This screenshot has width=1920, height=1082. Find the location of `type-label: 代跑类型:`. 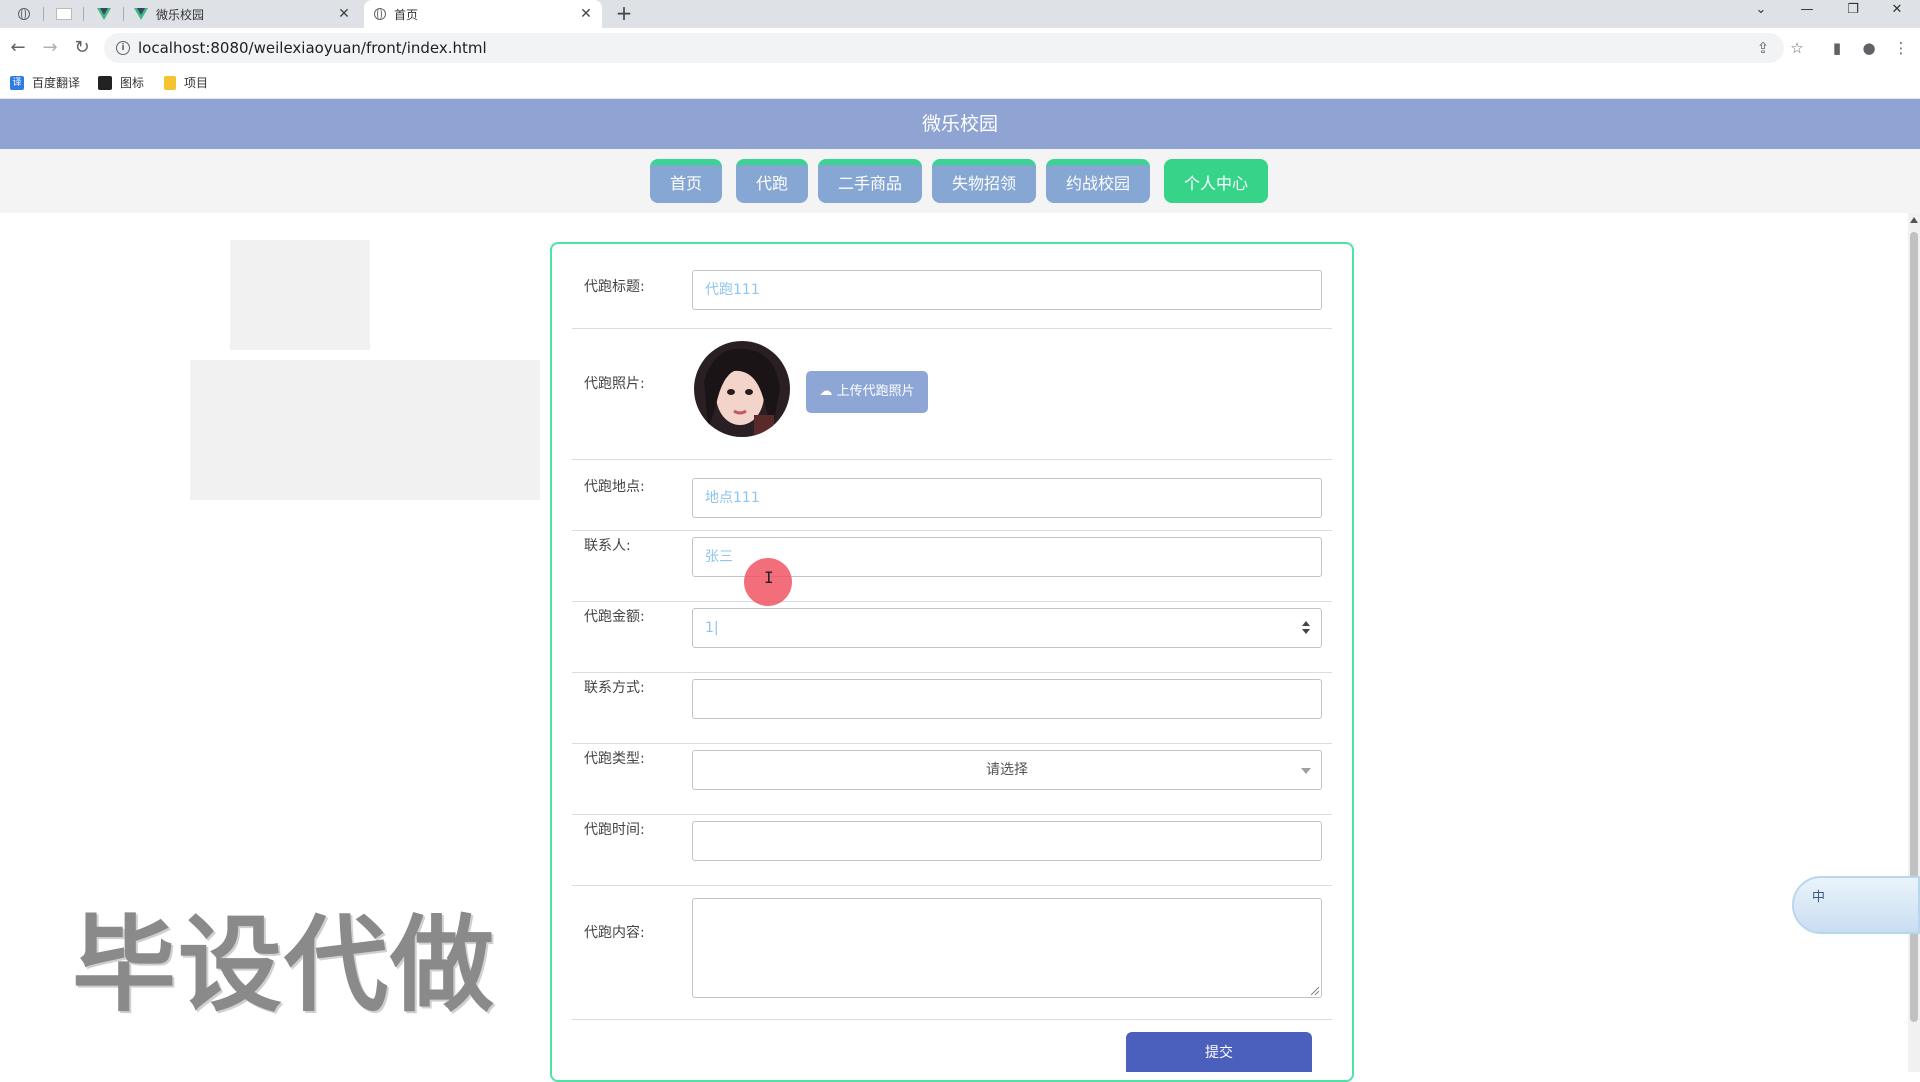

type-label: 代跑类型: is located at coordinates (614, 759).